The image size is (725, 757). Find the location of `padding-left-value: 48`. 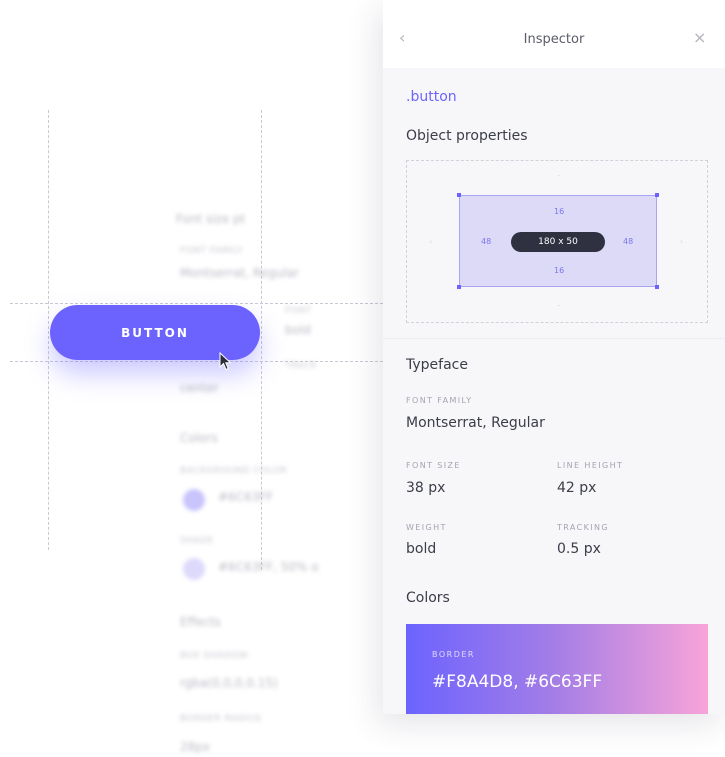

padding-left-value: 48 is located at coordinates (486, 241).